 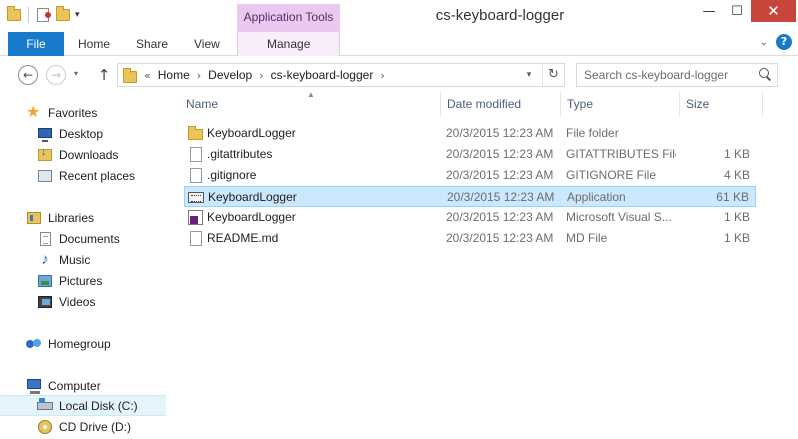 I want to click on tab-home: Home, so click(x=94, y=44).